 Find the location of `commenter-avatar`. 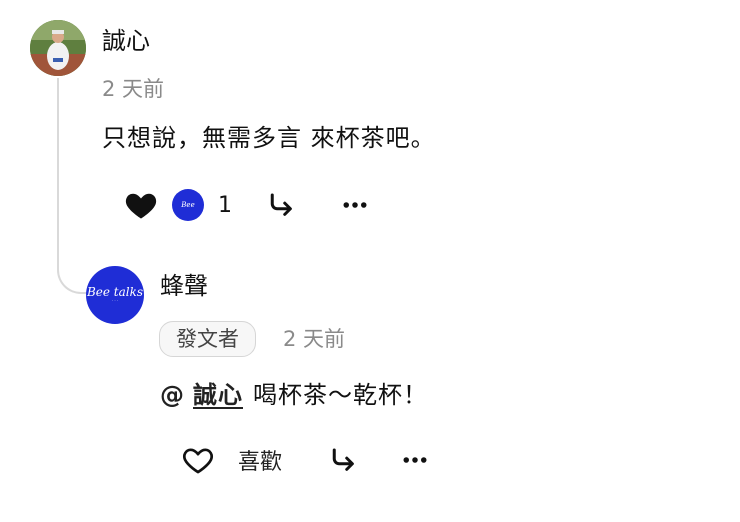

commenter-avatar is located at coordinates (58, 48).